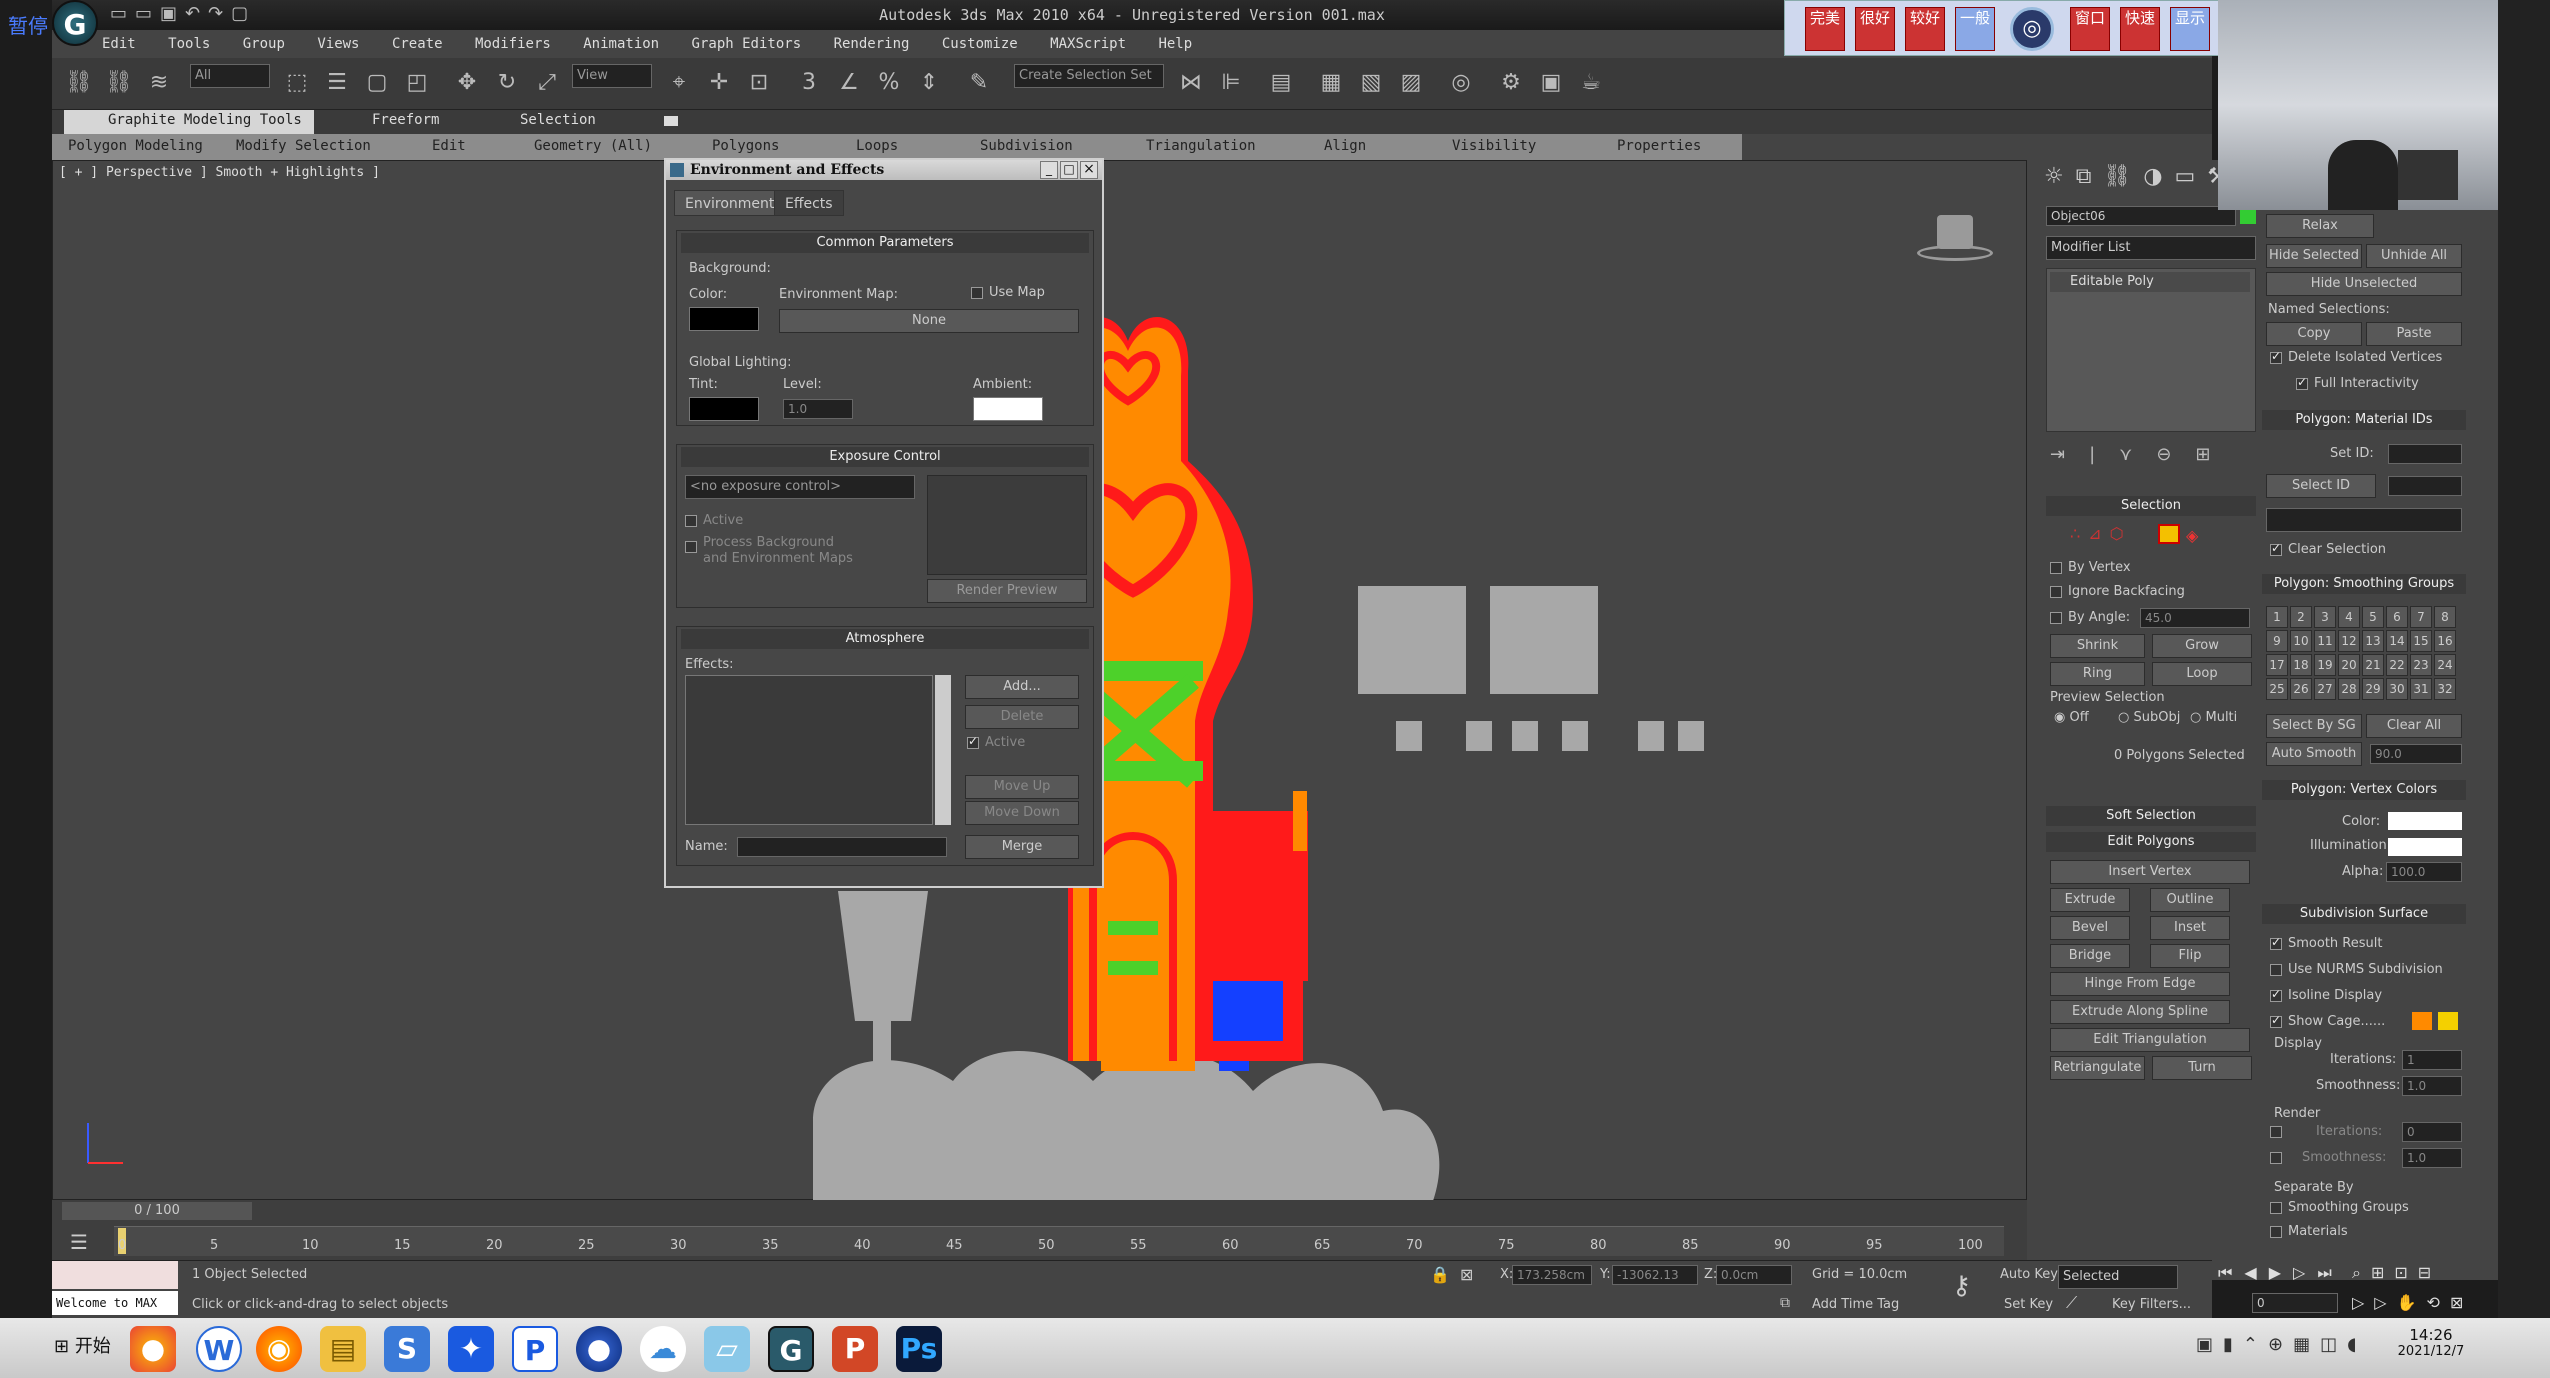 The height and width of the screenshot is (1378, 2550). What do you see at coordinates (1026, 146) in the screenshot?
I see `panel-subdivision: Subdivision` at bounding box center [1026, 146].